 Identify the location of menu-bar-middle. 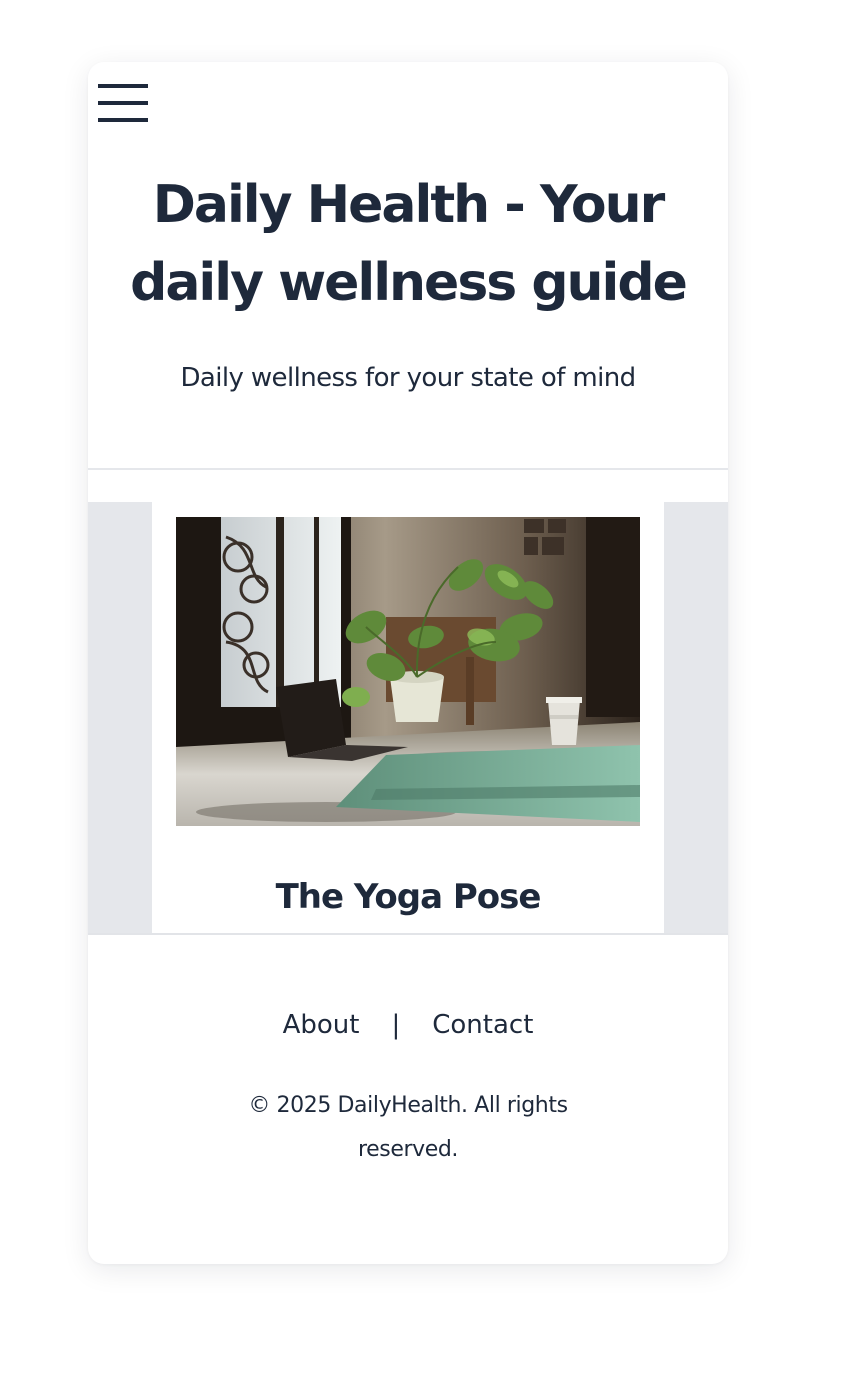
(123, 103).